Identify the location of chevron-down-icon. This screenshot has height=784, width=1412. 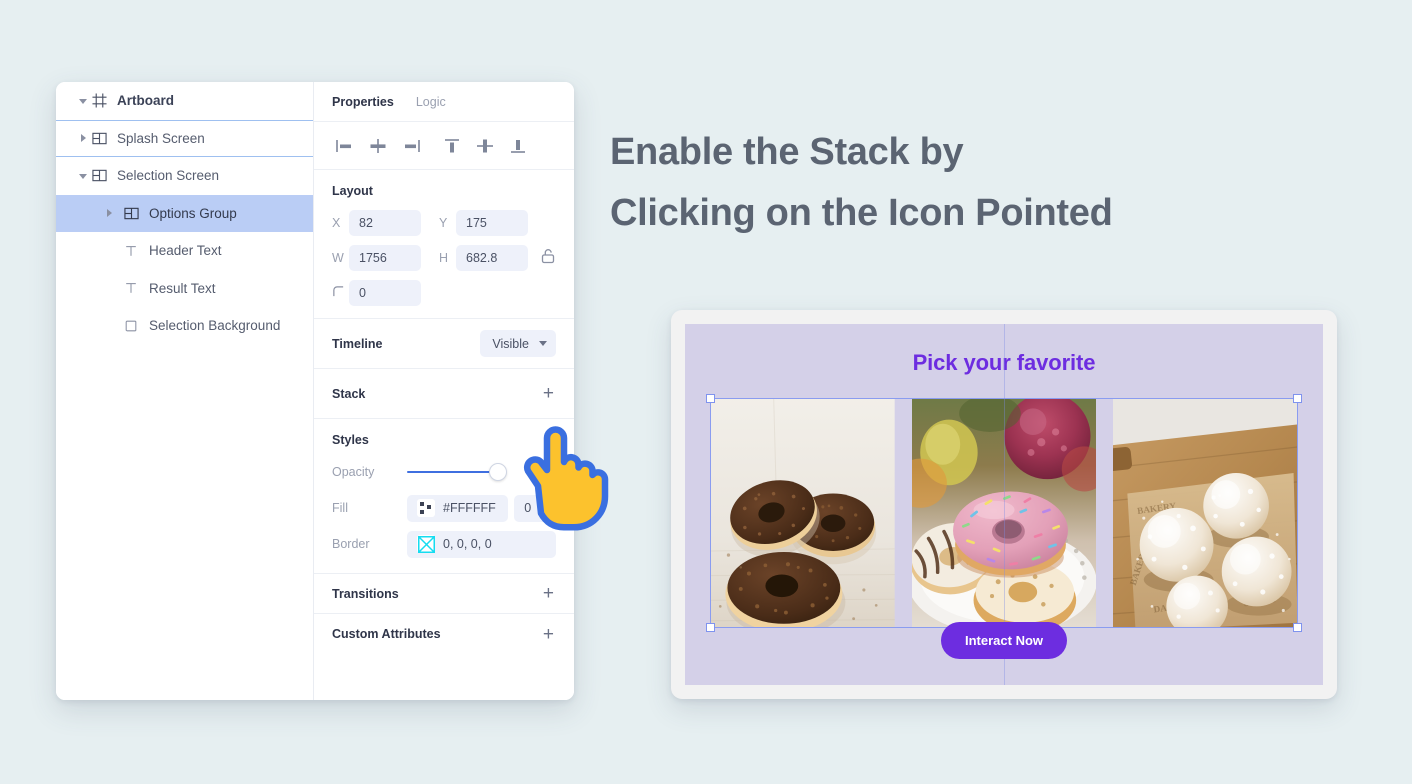
(543, 343).